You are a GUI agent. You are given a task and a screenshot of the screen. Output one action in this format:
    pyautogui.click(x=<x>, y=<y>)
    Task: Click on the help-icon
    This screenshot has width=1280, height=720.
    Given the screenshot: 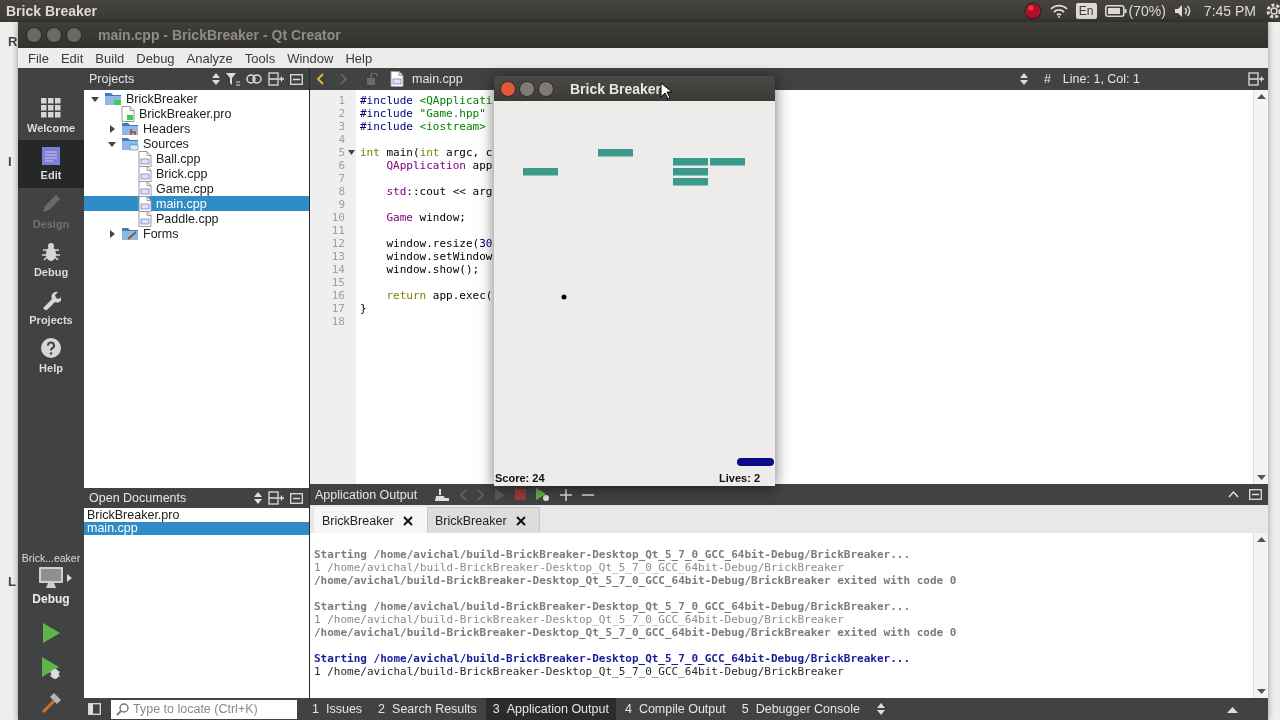 What is the action you would take?
    pyautogui.click(x=51, y=348)
    